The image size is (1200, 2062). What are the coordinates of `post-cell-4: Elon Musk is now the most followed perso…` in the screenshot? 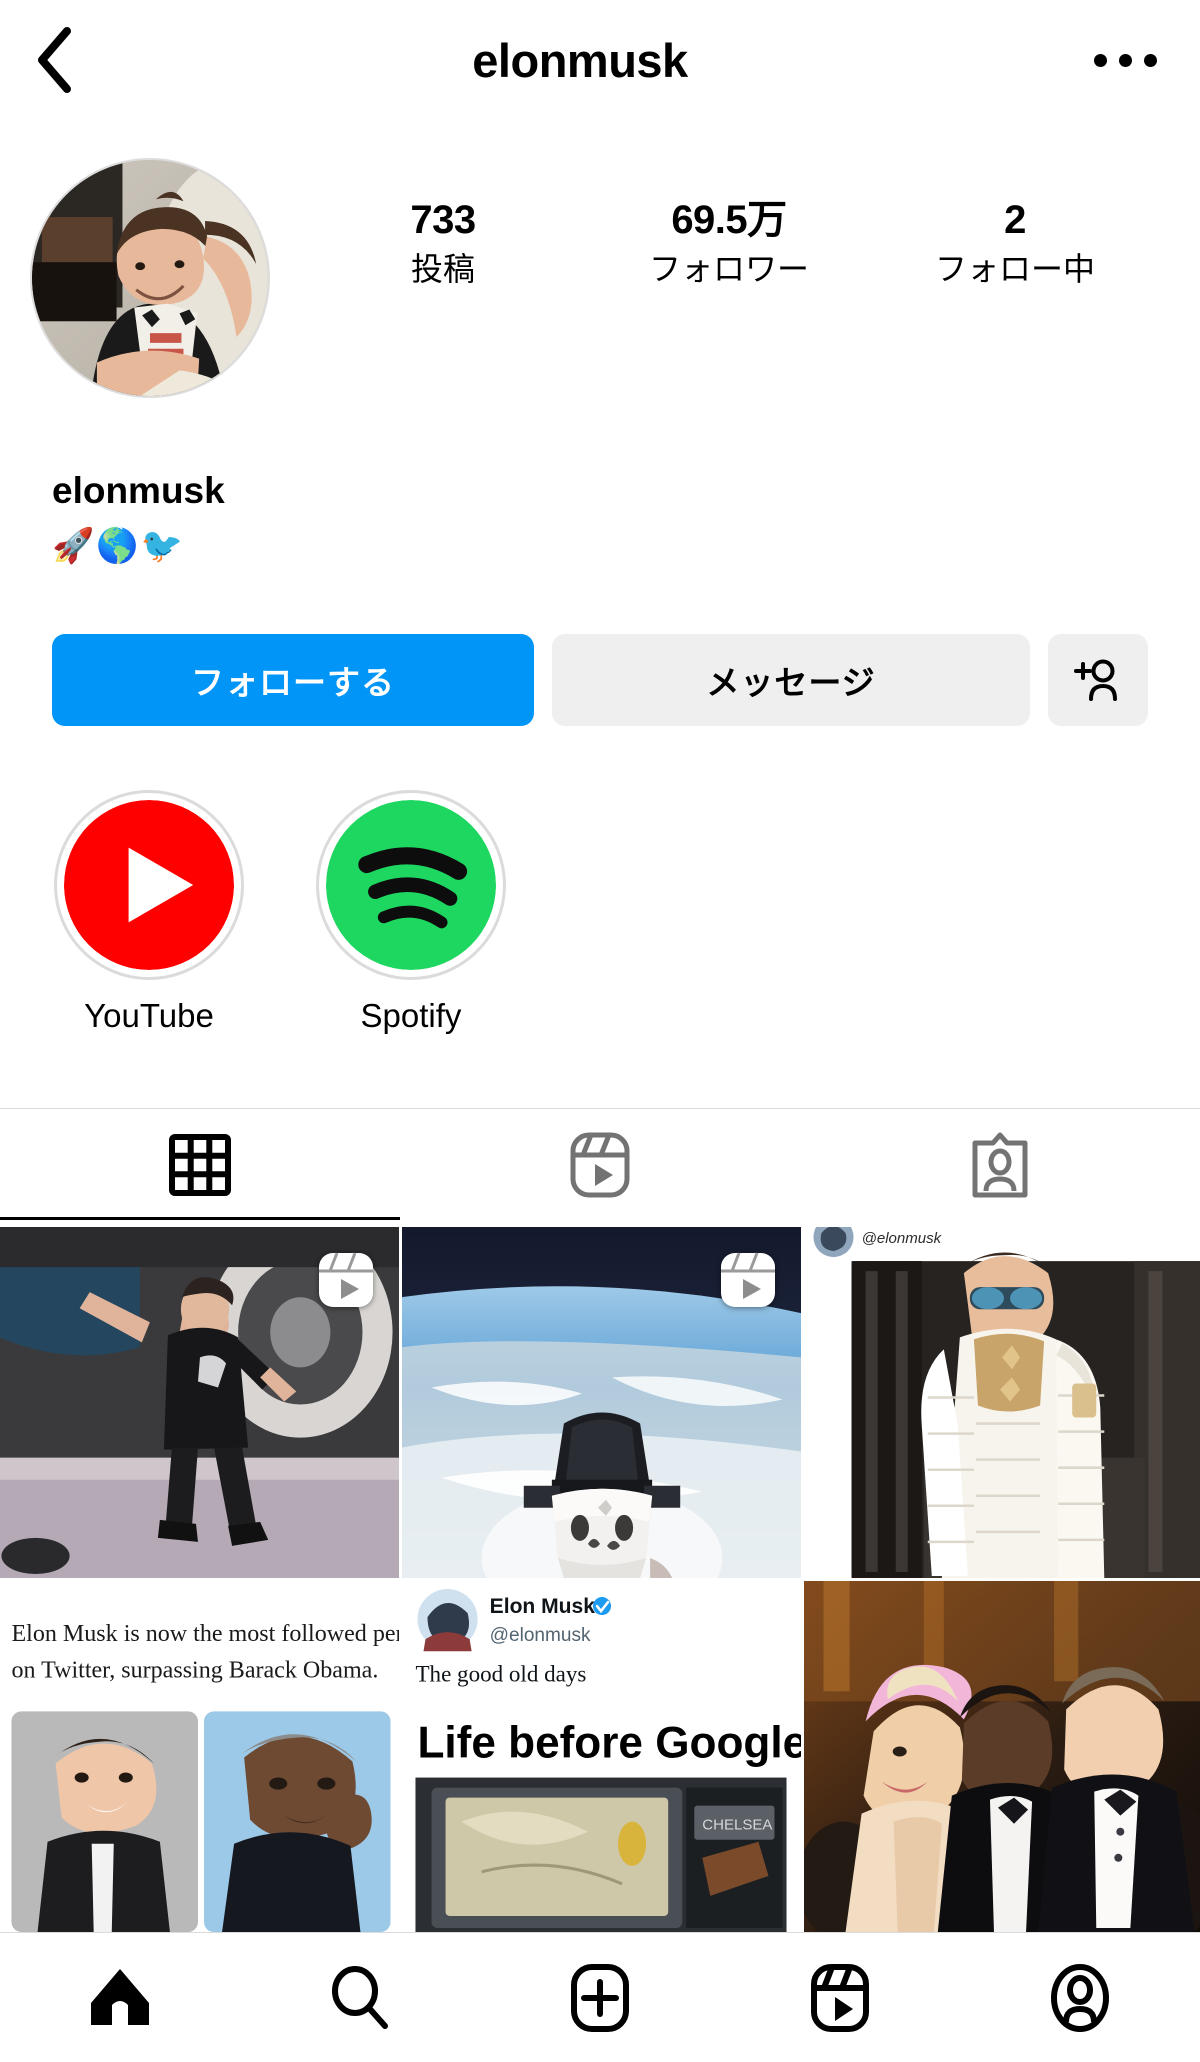 It's located at (199, 1756).